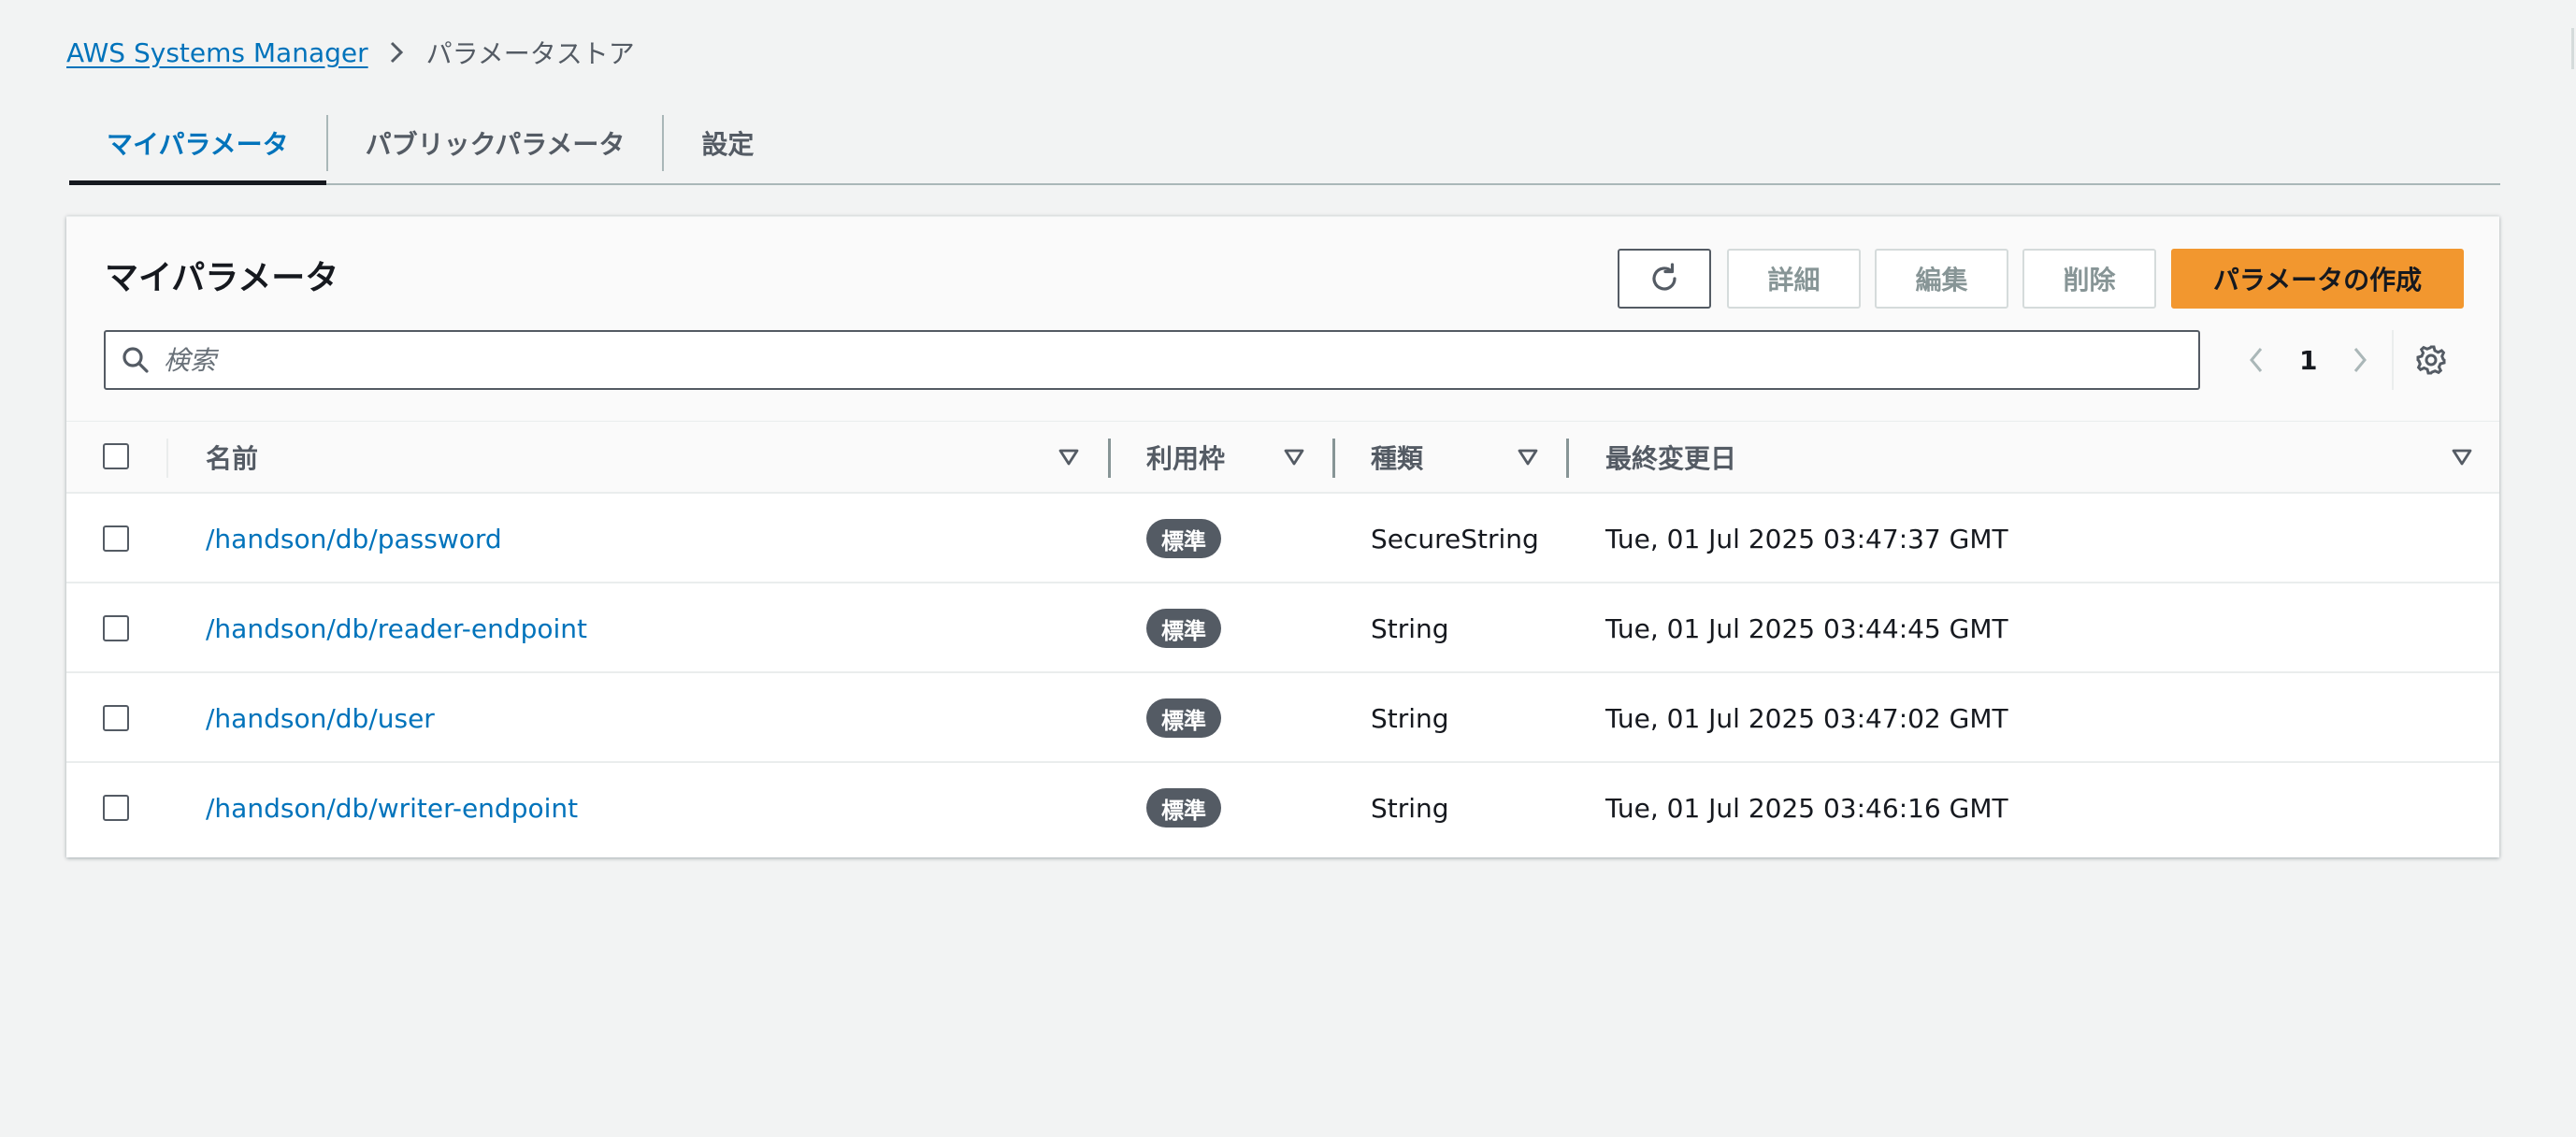 The height and width of the screenshot is (1137, 2576). I want to click on search-icon, so click(136, 360).